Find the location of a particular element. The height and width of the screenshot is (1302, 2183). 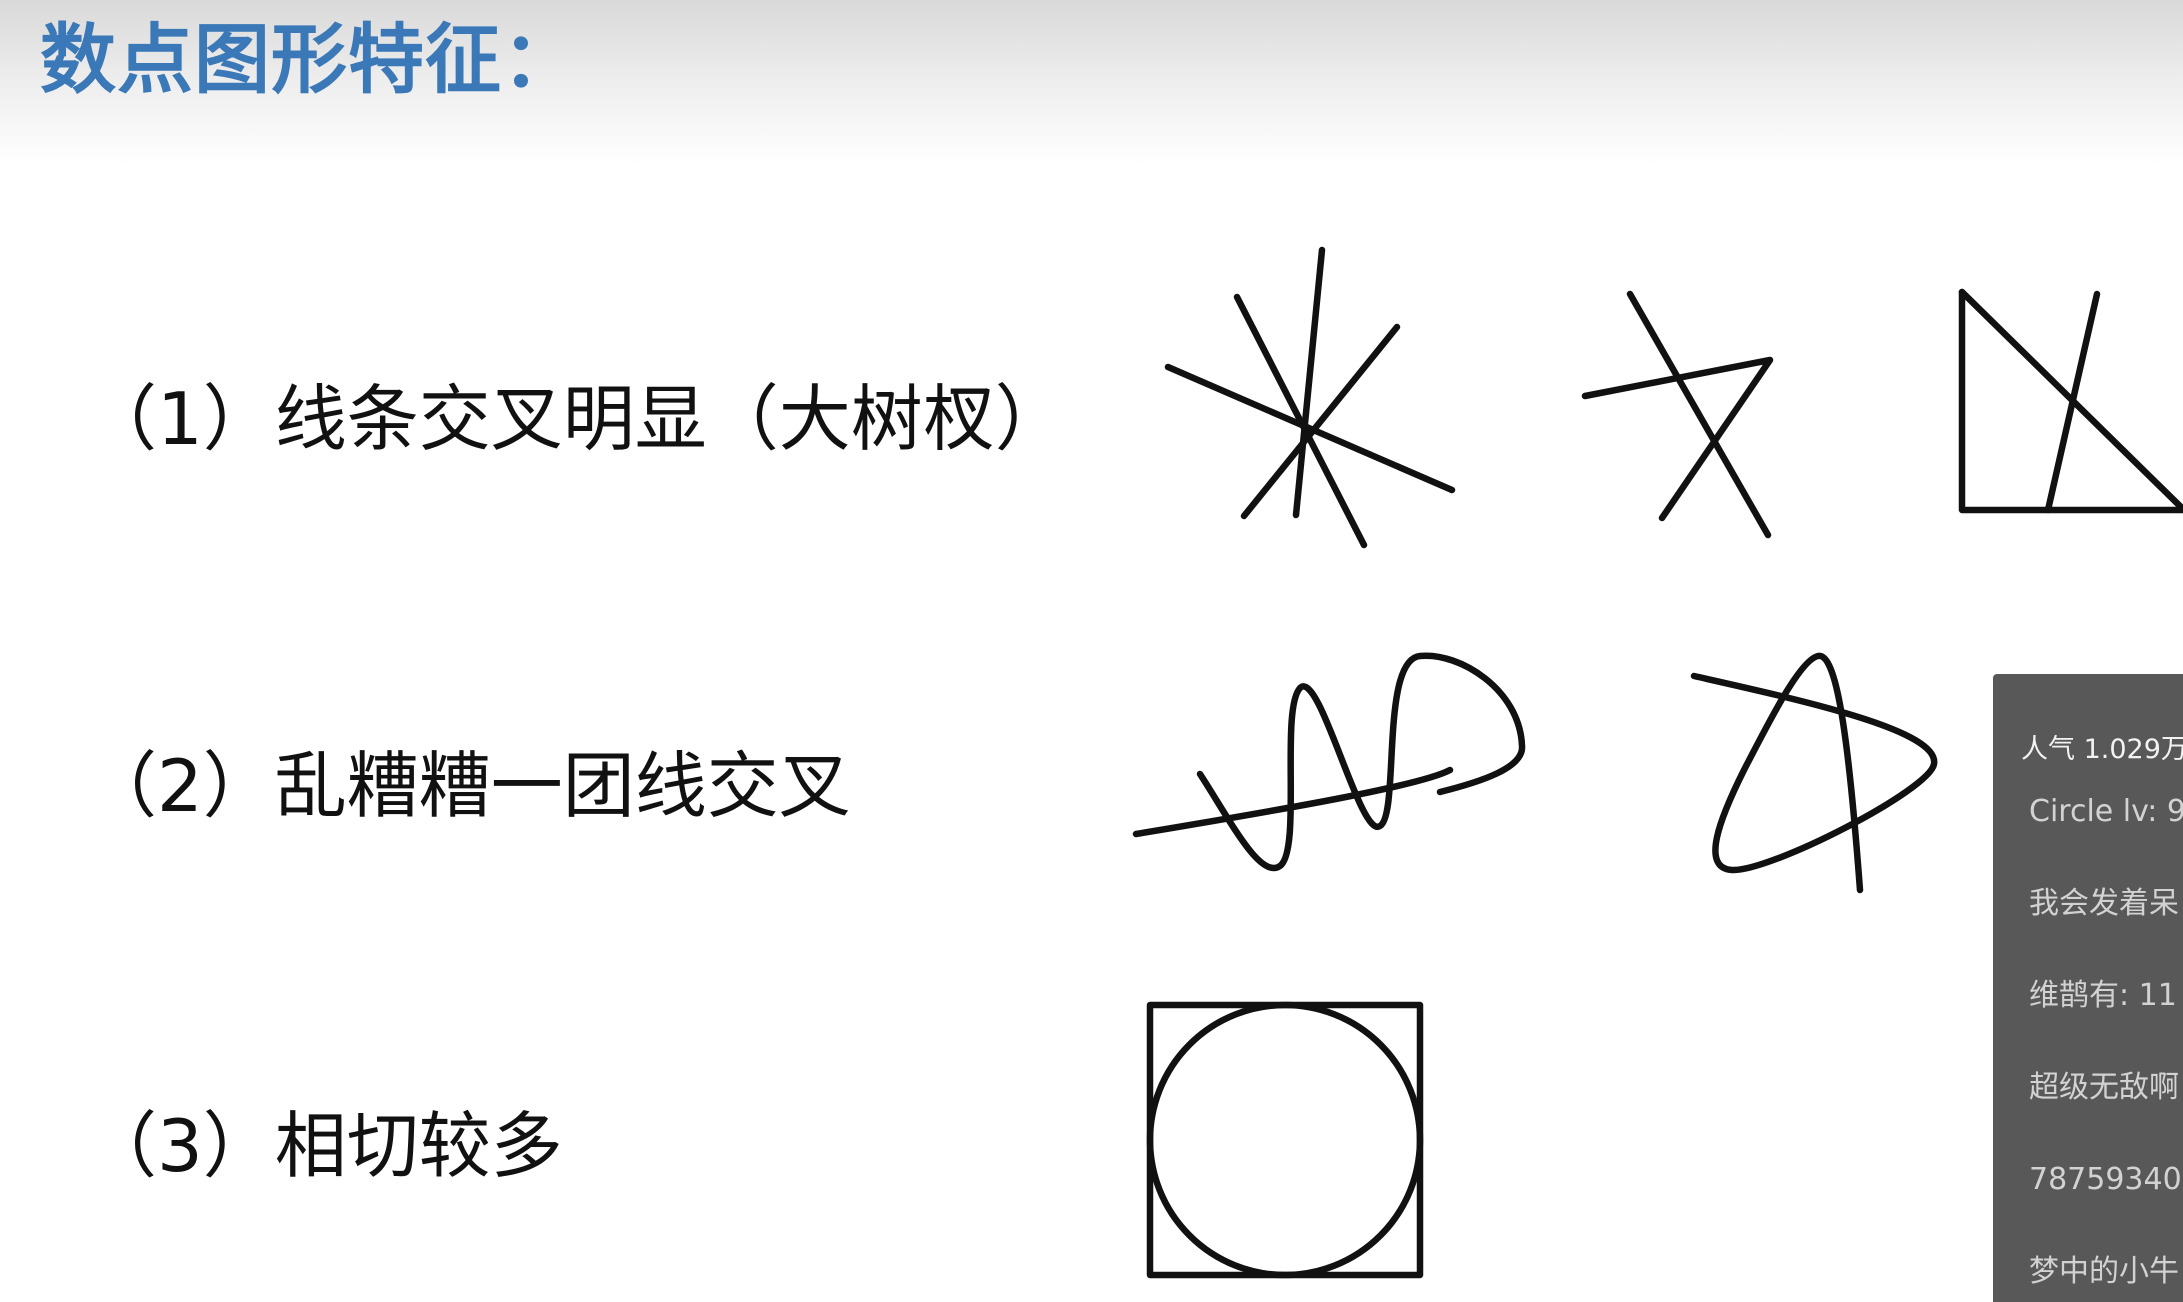

chat-message: 78759340 is located at coordinates (2105, 1179).